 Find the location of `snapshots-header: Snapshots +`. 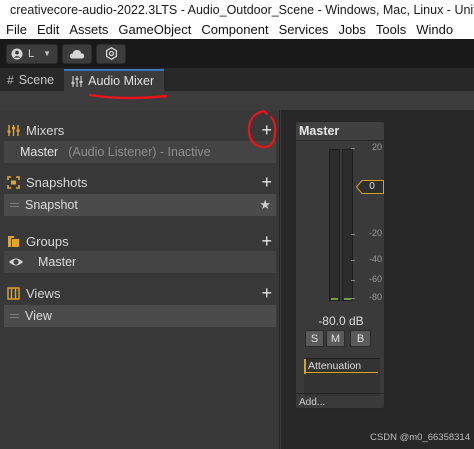

snapshots-header: Snapshots + is located at coordinates (140, 182).